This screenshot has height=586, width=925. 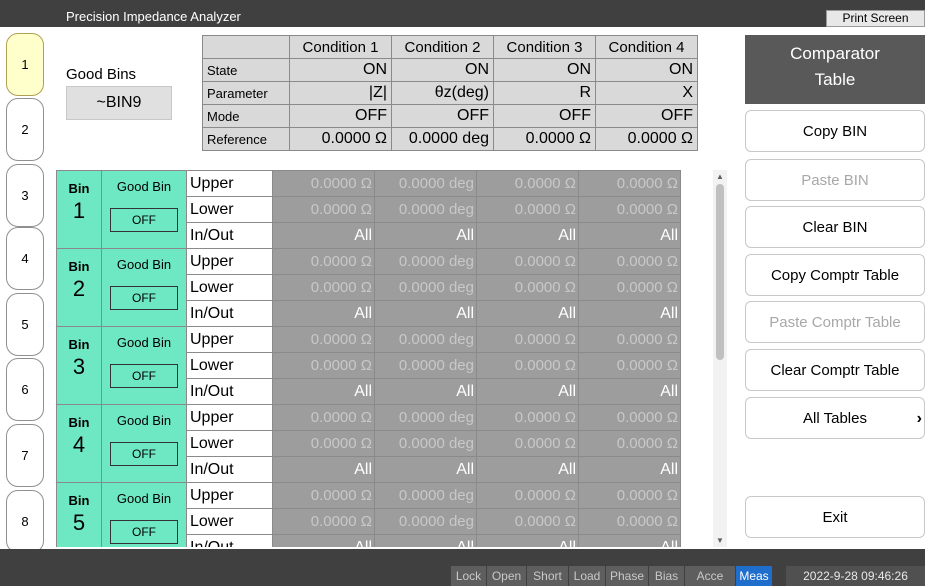 I want to click on all-tables-button: All Tables ›, so click(x=835, y=418).